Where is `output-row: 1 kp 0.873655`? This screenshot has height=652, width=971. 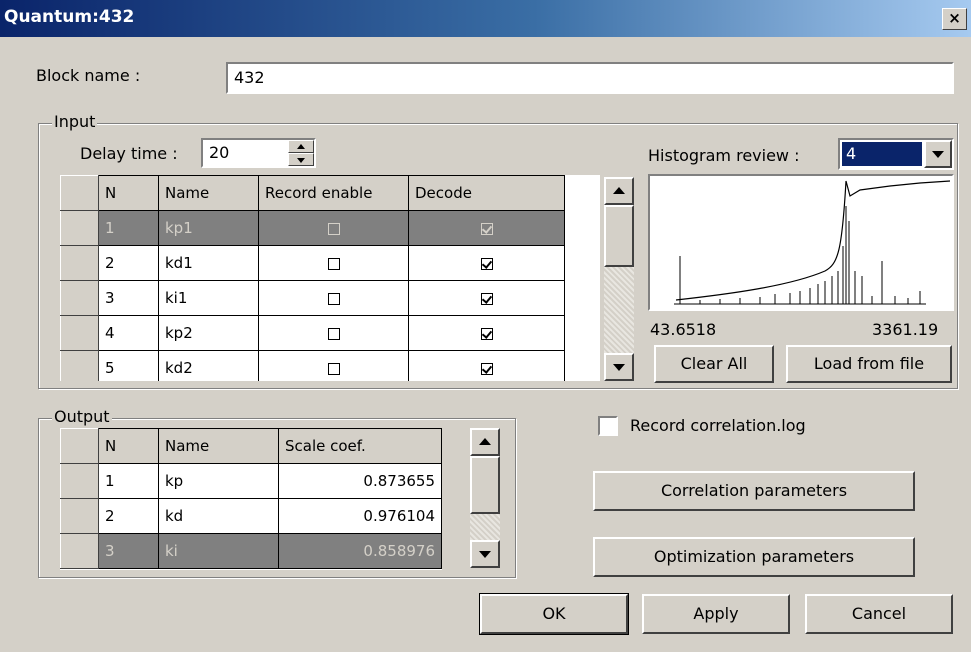
output-row: 1 kp 0.873655 is located at coordinates (251, 481).